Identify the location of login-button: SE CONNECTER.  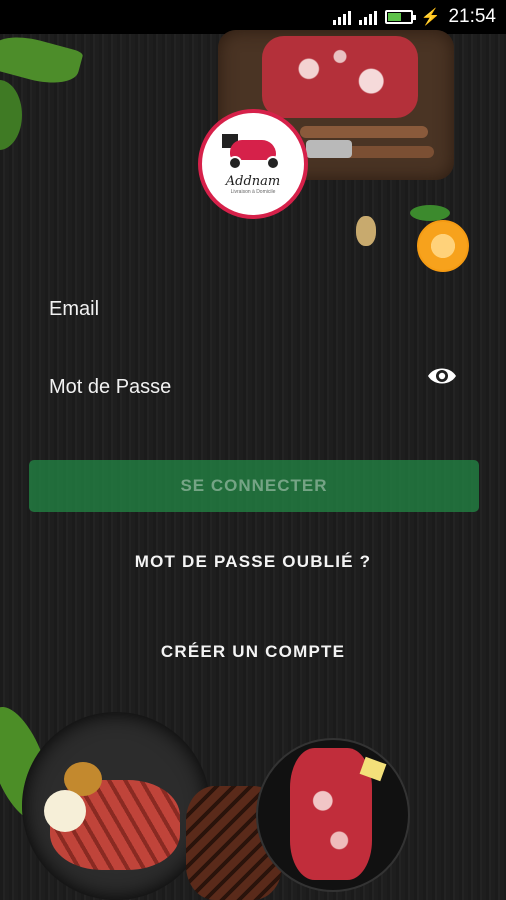
(254, 486).